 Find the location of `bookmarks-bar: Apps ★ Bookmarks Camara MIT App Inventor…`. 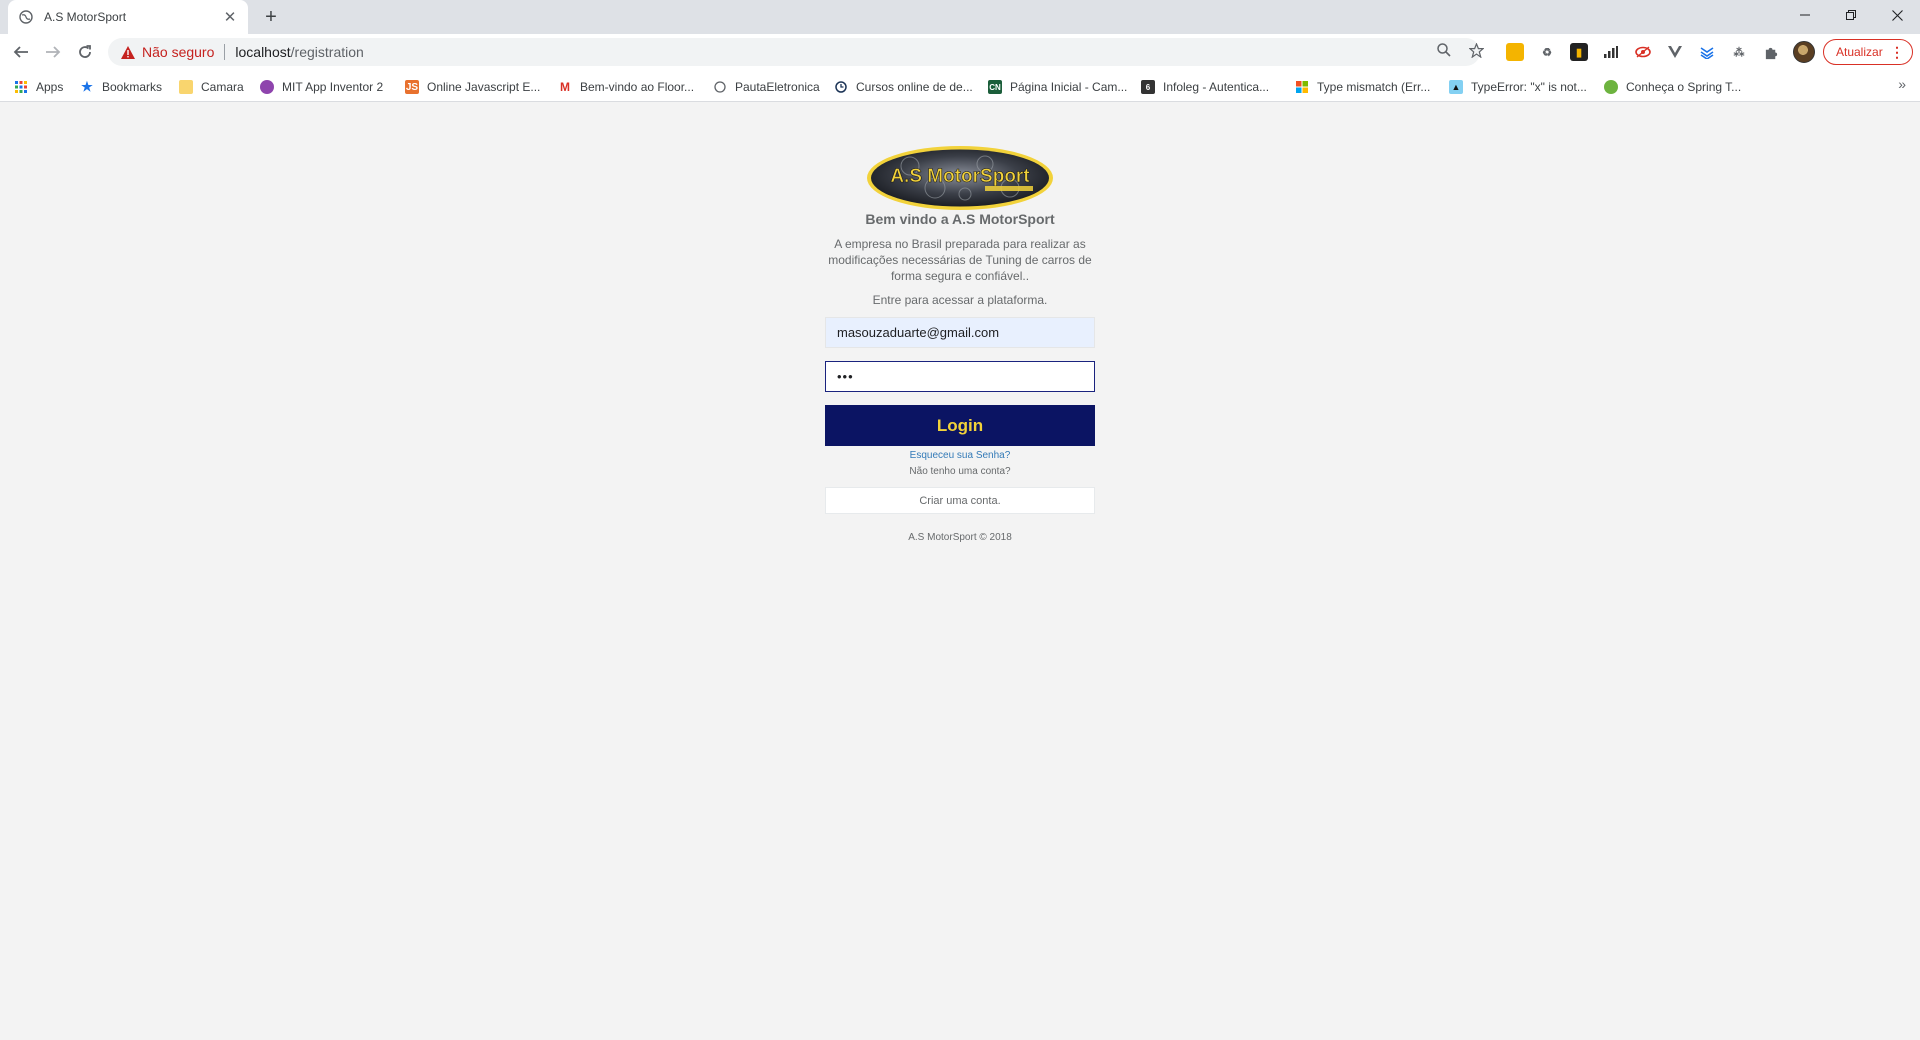

bookmarks-bar: Apps ★ Bookmarks Camara MIT App Inventor… is located at coordinates (960, 86).